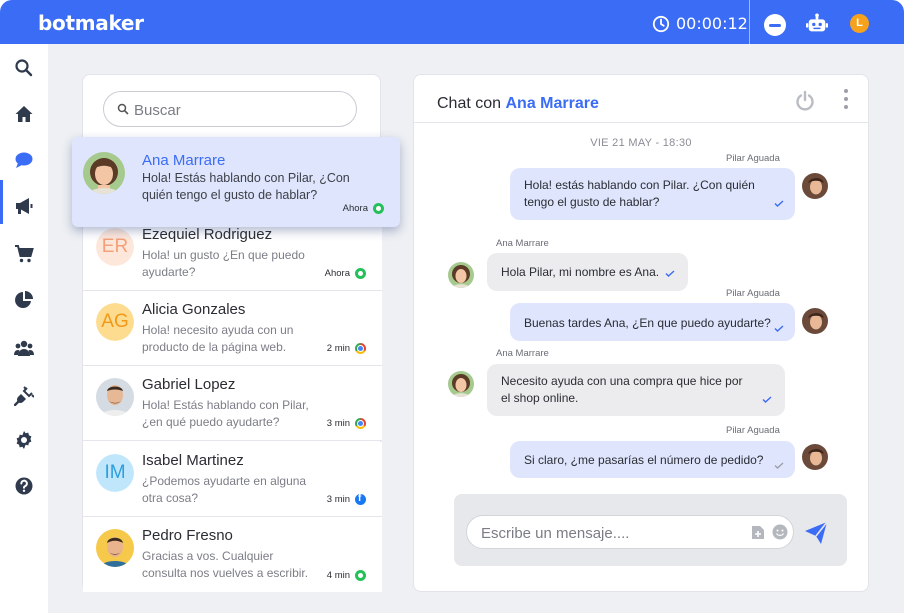 This screenshot has width=904, height=613. What do you see at coordinates (24, 300) in the screenshot?
I see `pie-chart-icon` at bounding box center [24, 300].